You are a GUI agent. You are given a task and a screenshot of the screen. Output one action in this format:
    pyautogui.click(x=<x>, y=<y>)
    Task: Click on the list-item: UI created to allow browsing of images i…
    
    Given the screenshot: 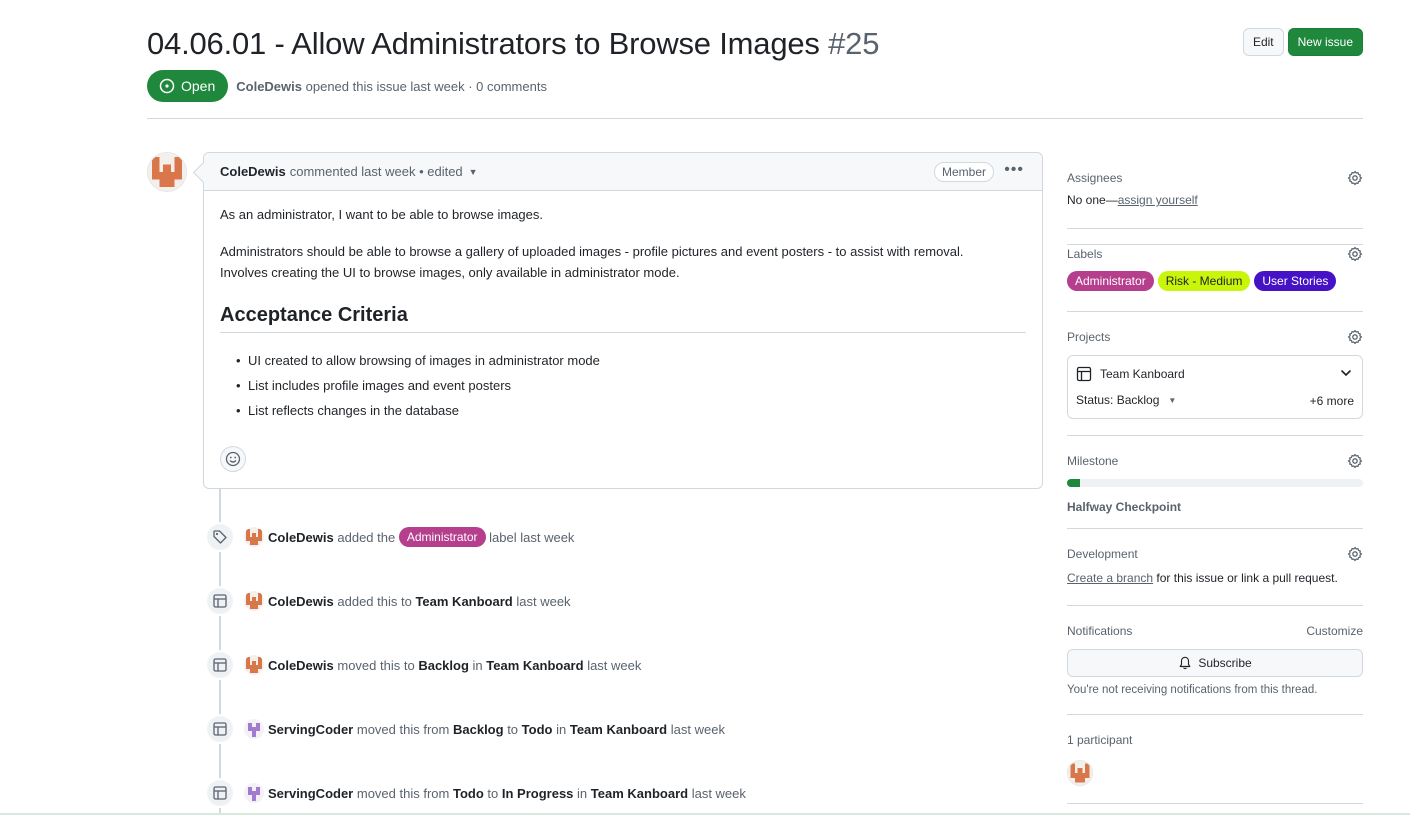 What is the action you would take?
    pyautogui.click(x=631, y=360)
    